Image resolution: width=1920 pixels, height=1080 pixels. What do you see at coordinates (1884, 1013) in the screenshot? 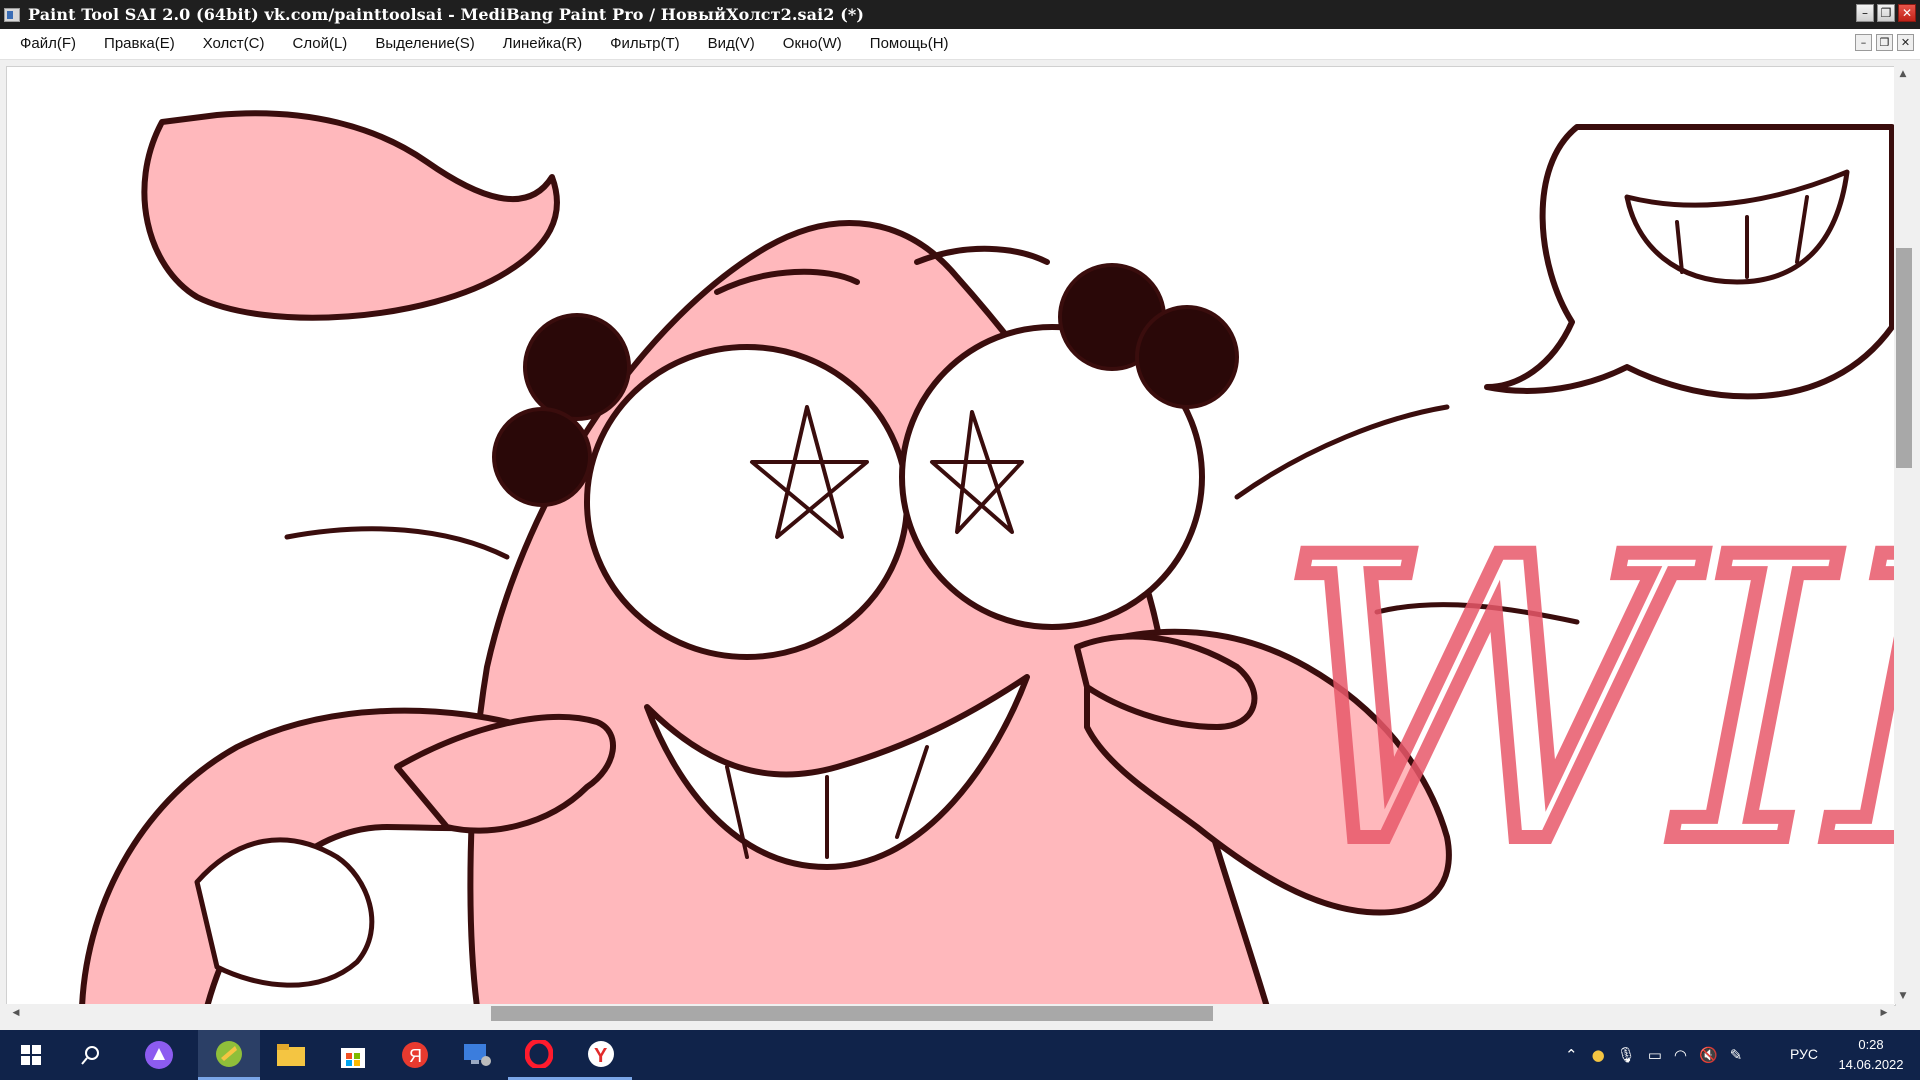
I see `scroll-right-icon: ▶` at bounding box center [1884, 1013].